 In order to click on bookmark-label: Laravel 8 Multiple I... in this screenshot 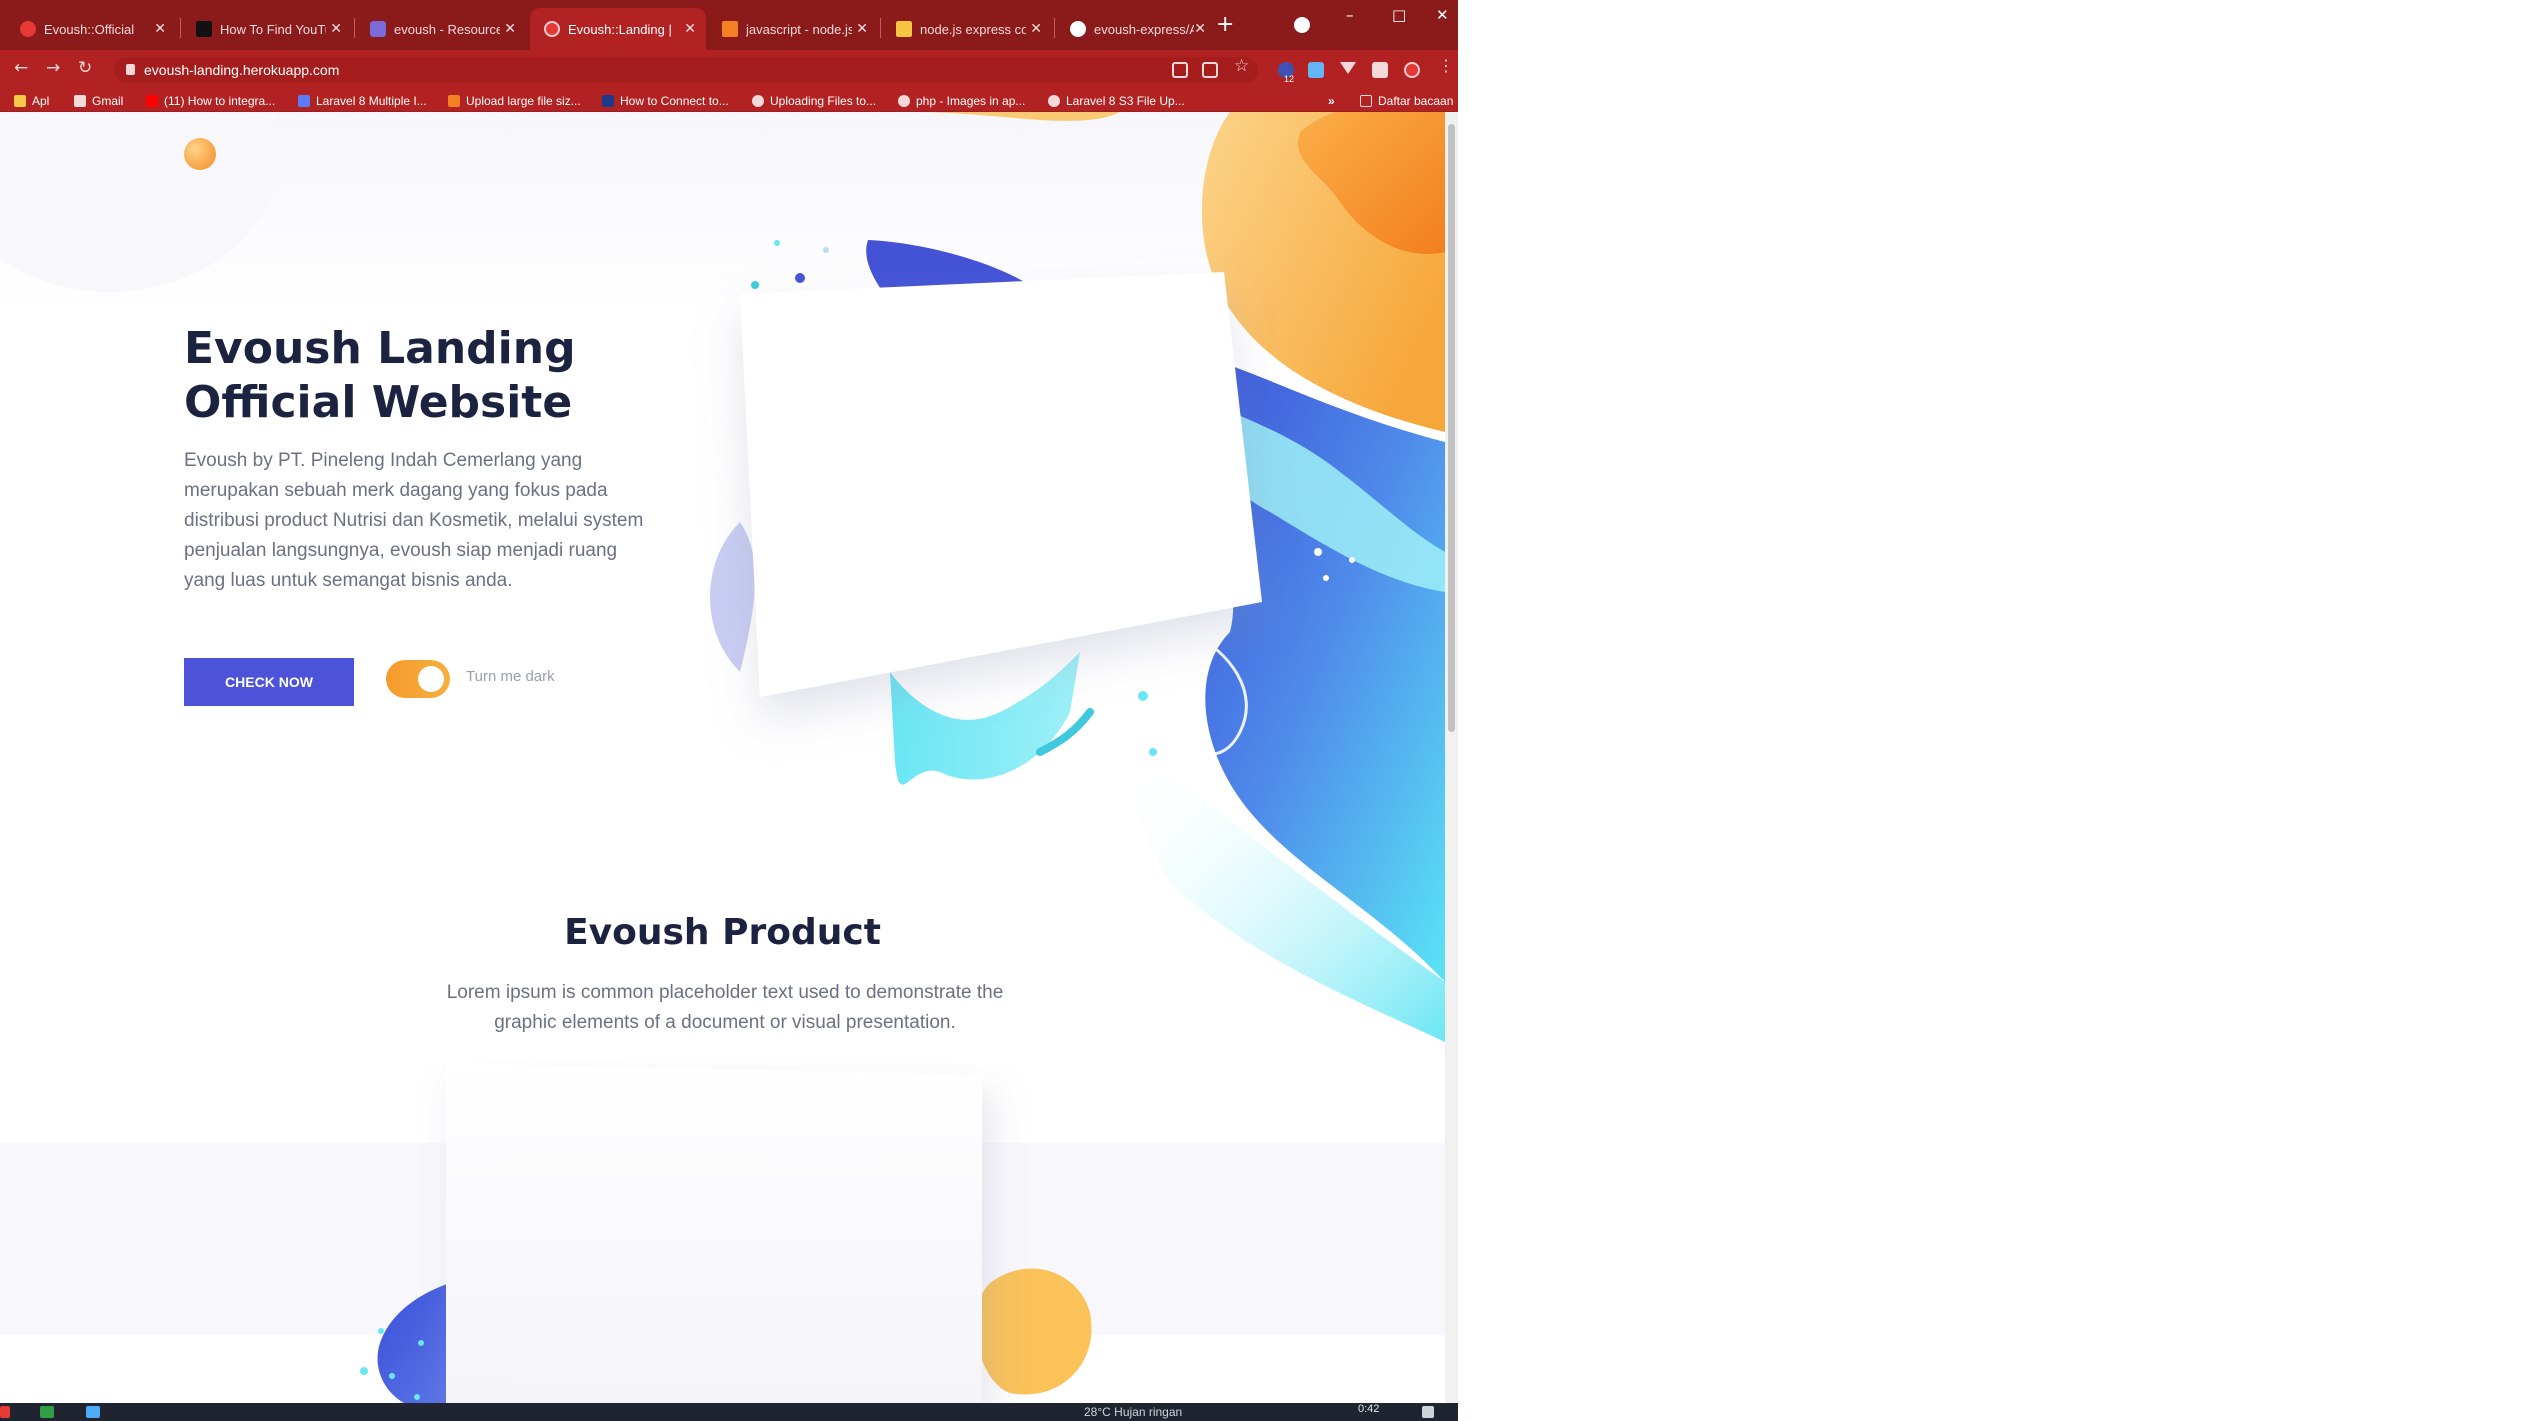, I will do `click(371, 101)`.